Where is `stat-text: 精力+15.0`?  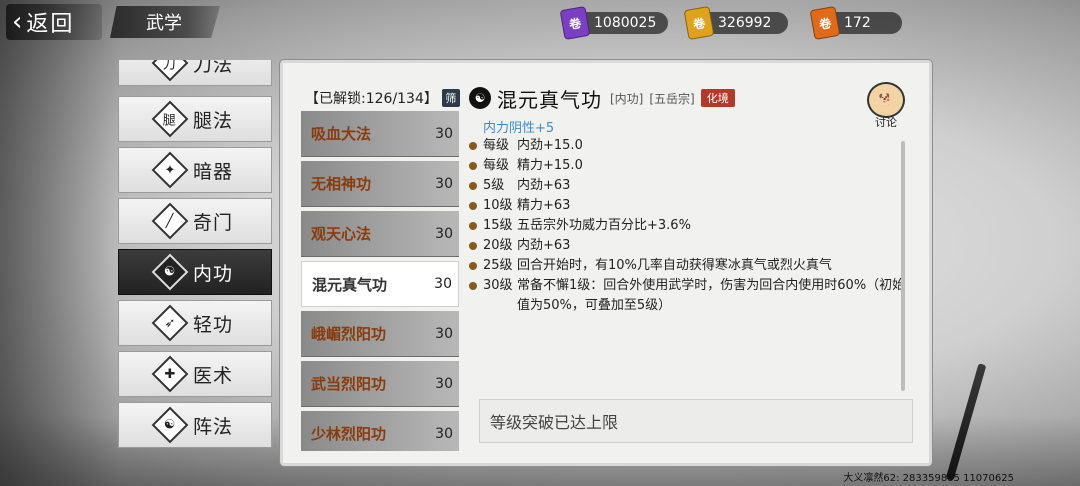
stat-text: 精力+15.0 is located at coordinates (550, 165).